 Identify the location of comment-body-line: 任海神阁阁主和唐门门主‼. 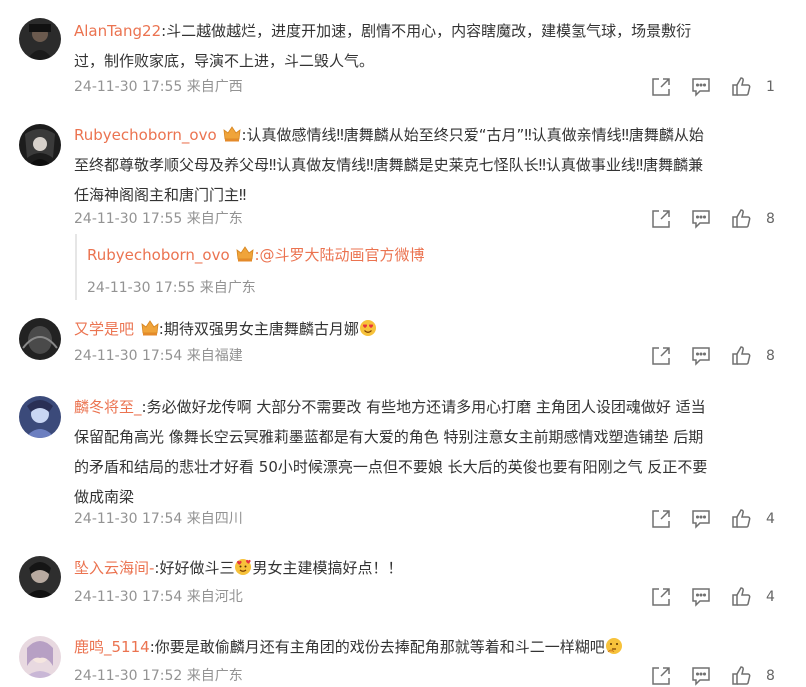
(160, 195).